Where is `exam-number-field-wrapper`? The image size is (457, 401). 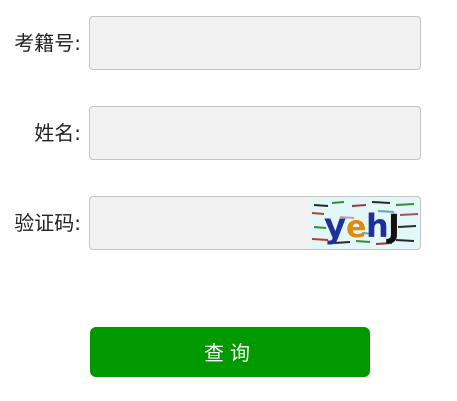 exam-number-field-wrapper is located at coordinates (255, 43).